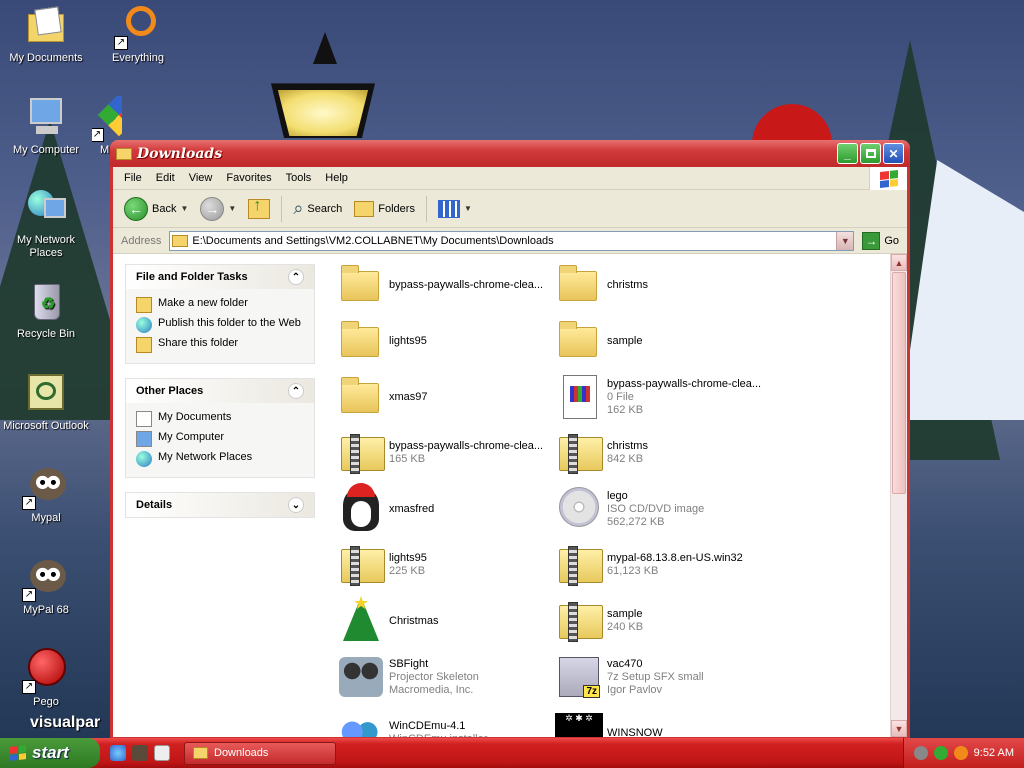 Image resolution: width=1024 pixels, height=768 pixels. What do you see at coordinates (625, 627) in the screenshot?
I see `file-detail: 240 KB` at bounding box center [625, 627].